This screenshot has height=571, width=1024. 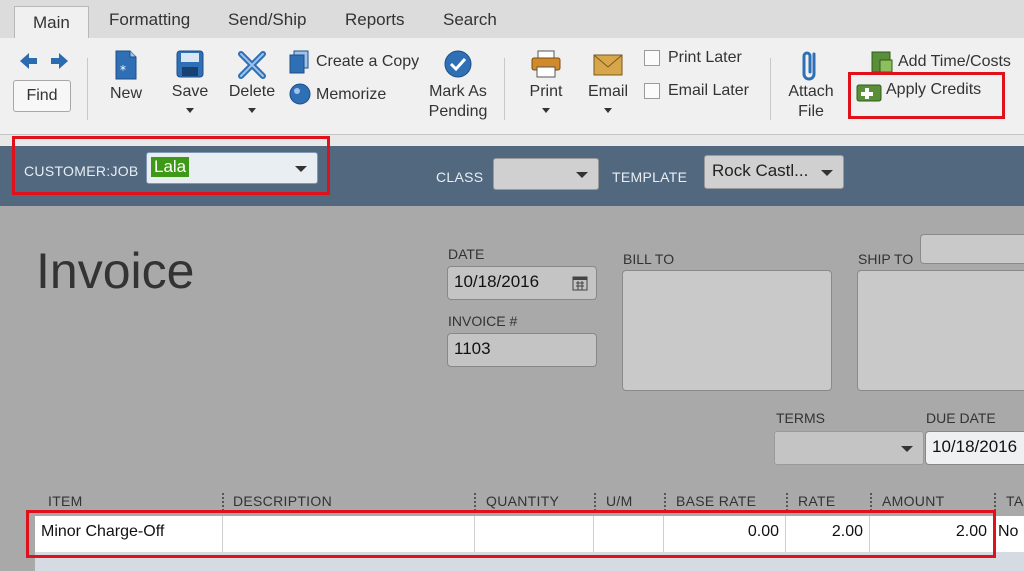 I want to click on print-later-label: Print Later, so click(x=705, y=57).